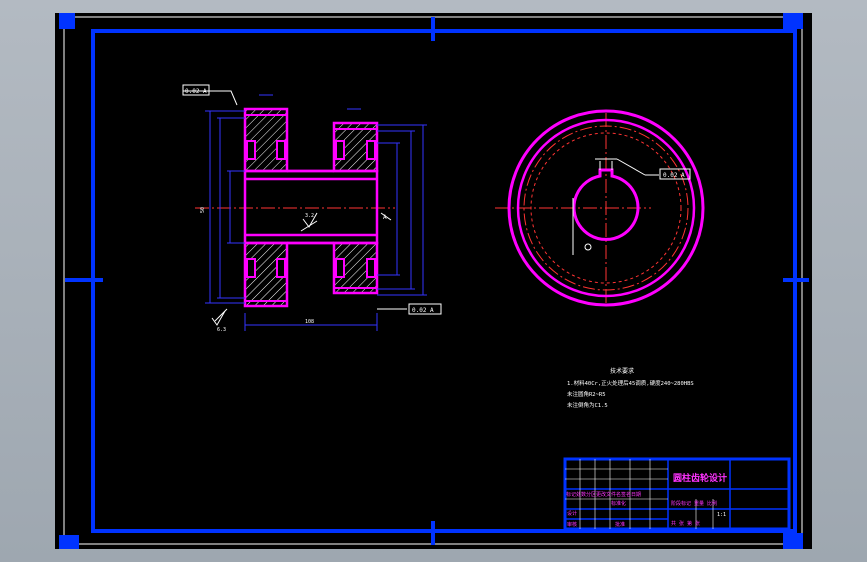 The height and width of the screenshot is (562, 867). I want to click on roughness-label-1: 3.2, so click(309, 216).